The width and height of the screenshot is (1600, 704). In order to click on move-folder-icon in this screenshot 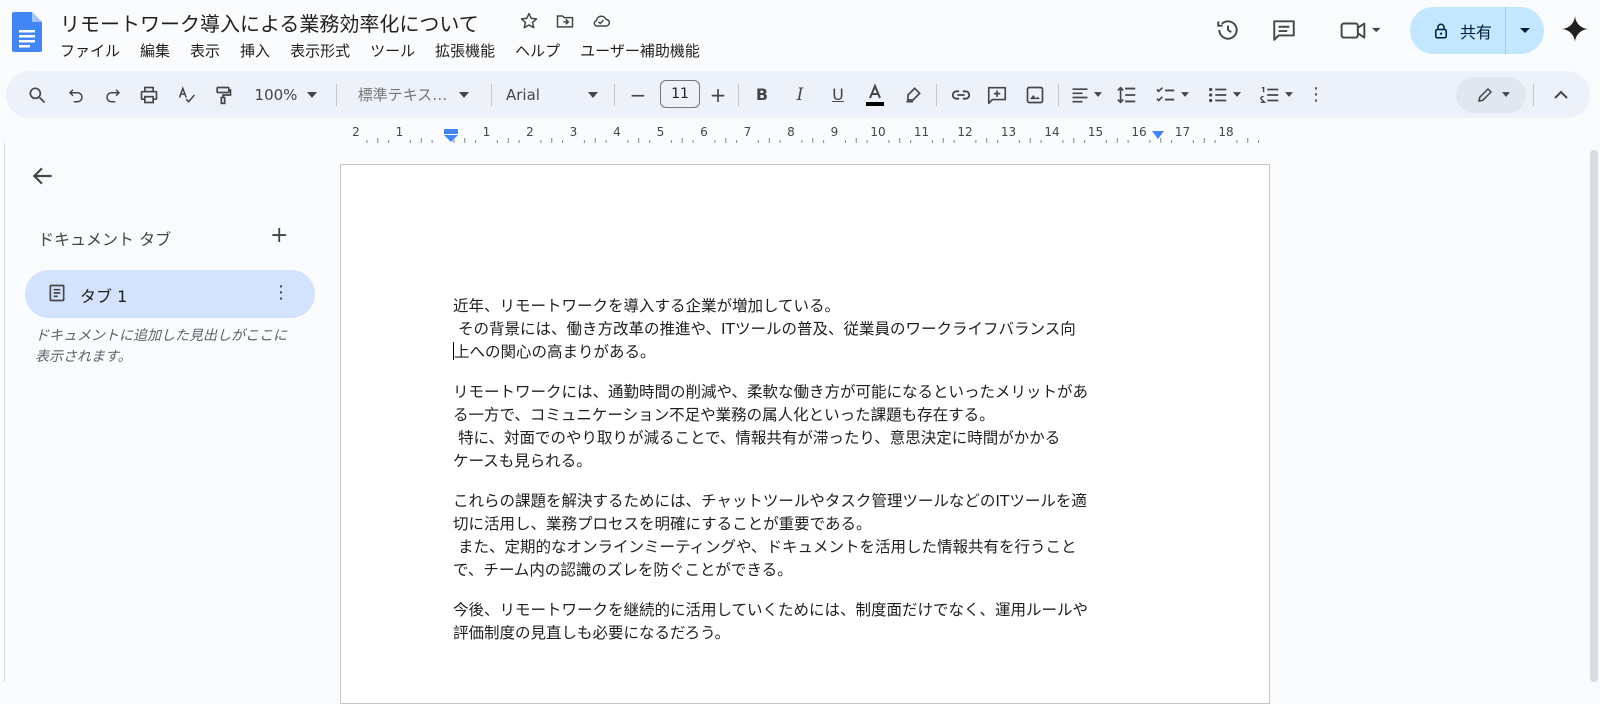, I will do `click(565, 21)`.